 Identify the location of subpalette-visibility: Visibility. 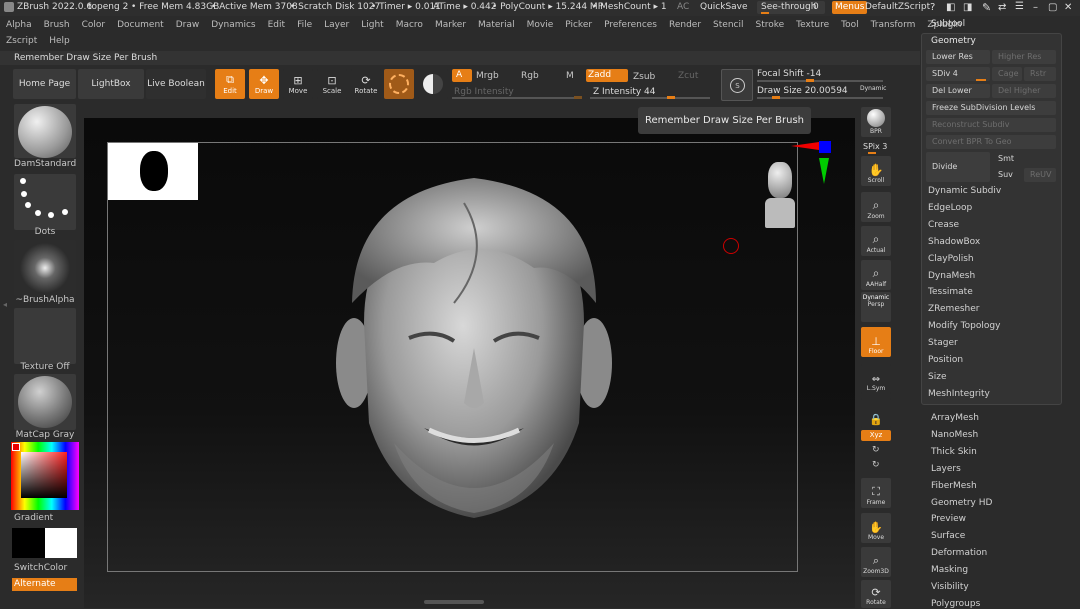
(950, 587).